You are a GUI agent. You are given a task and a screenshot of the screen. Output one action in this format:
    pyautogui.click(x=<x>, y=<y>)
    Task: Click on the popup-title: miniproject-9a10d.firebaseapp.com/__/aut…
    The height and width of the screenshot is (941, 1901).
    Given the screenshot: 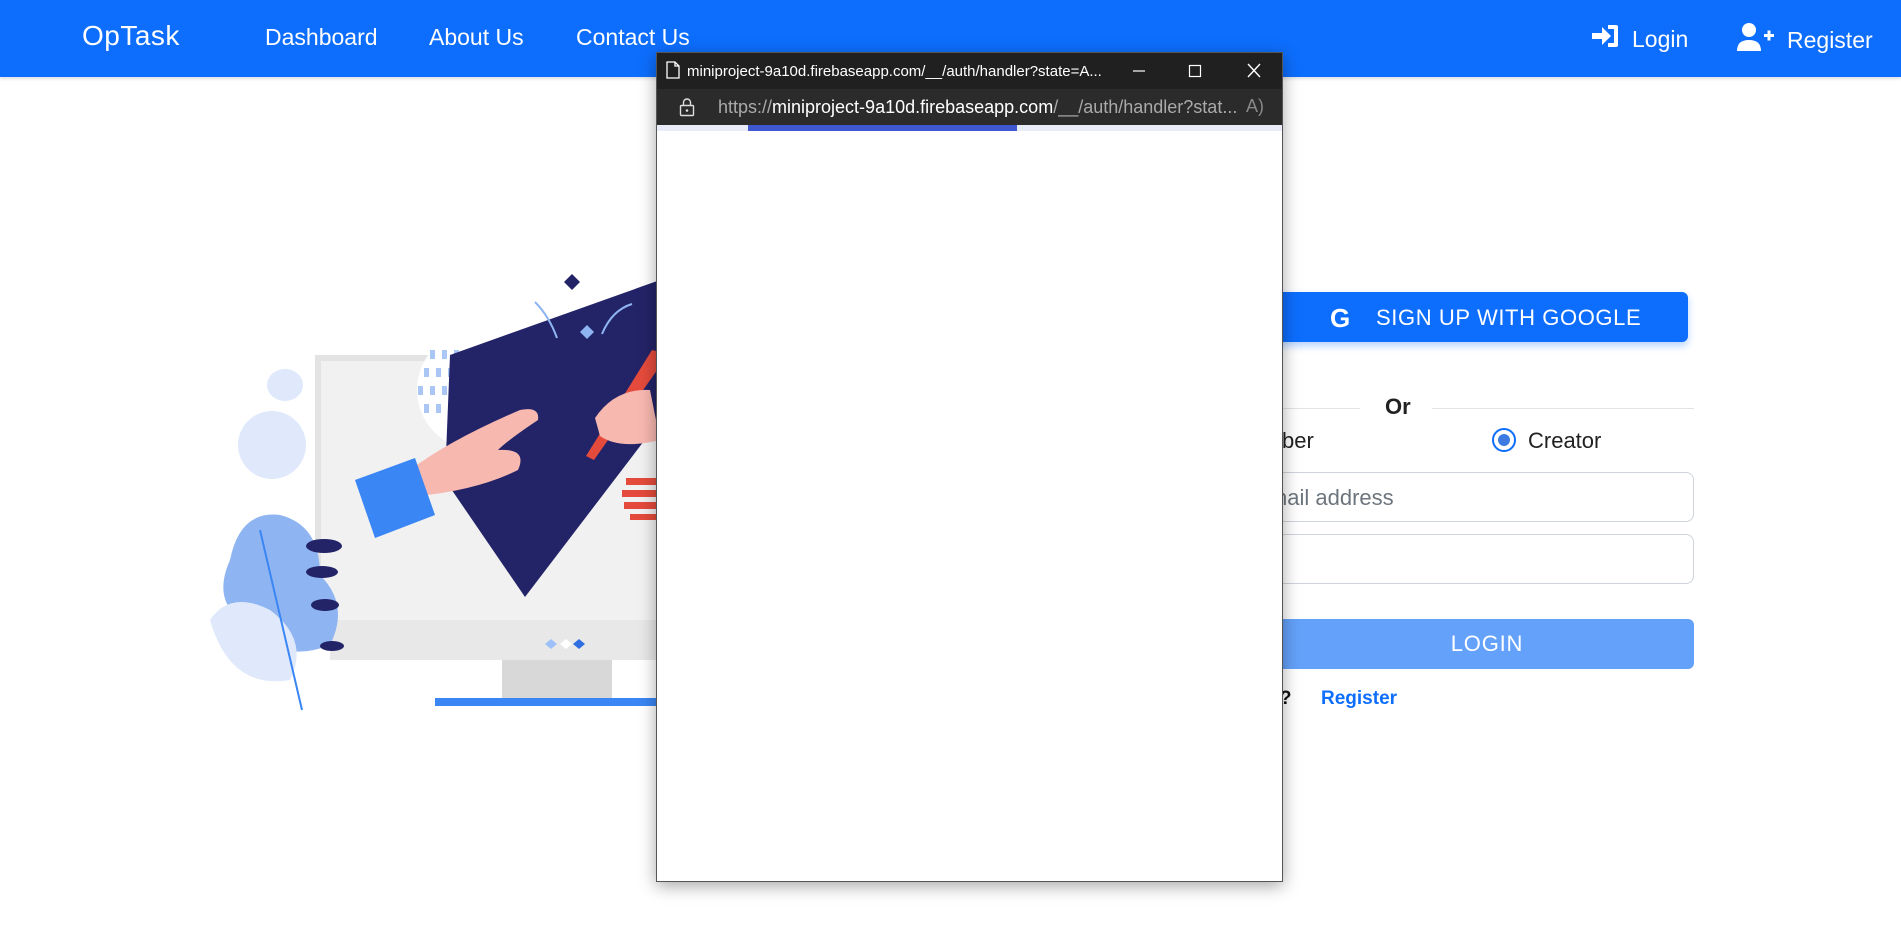 What is the action you would take?
    pyautogui.click(x=894, y=71)
    